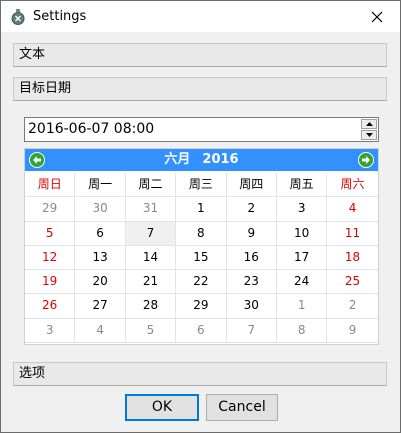 Image resolution: width=401 pixels, height=433 pixels. I want to click on calendar-week-row: 29 30 31 1 2 3 4, so click(201, 209).